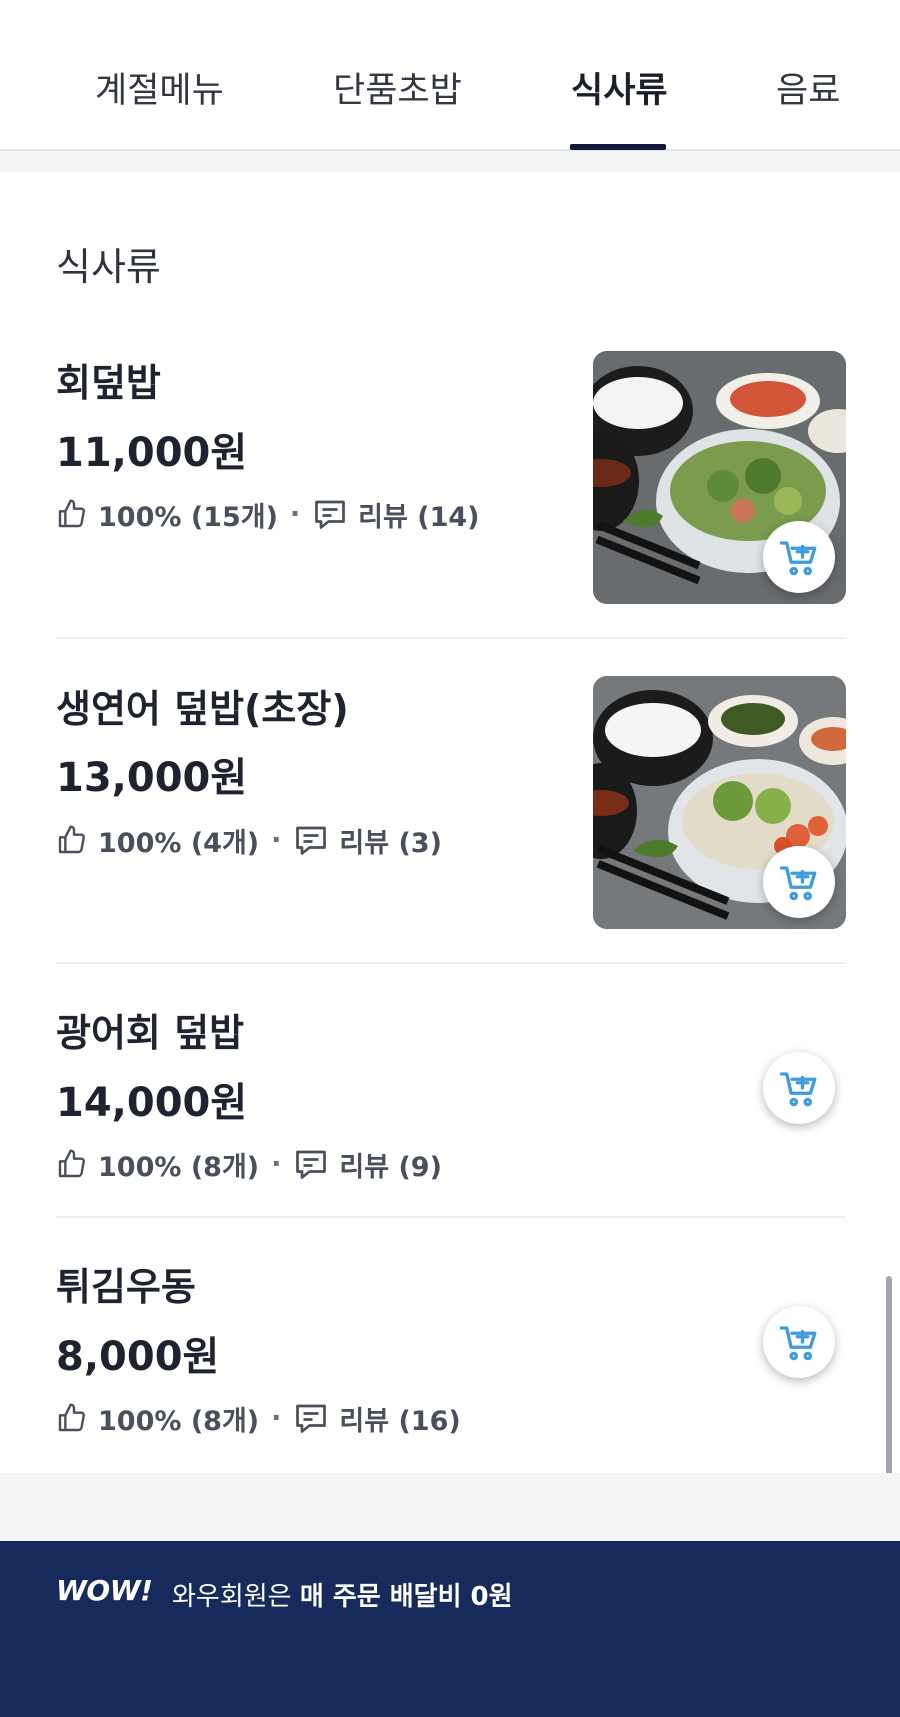 The width and height of the screenshot is (900, 1717). I want to click on wow-membership-banner, so click(450, 1629).